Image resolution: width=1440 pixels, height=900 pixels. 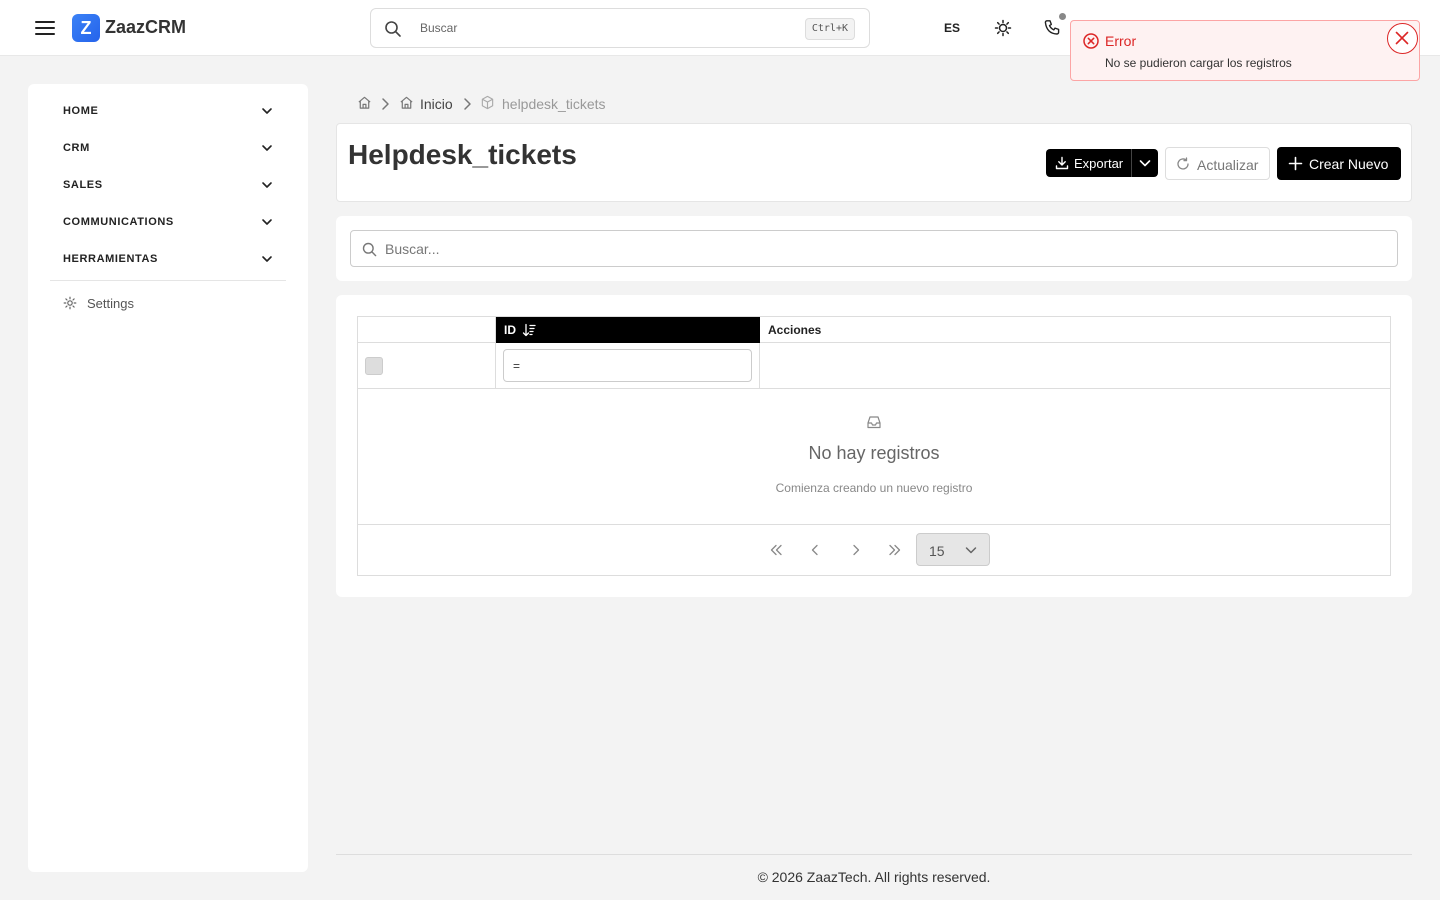 I want to click on search-card, so click(x=874, y=248).